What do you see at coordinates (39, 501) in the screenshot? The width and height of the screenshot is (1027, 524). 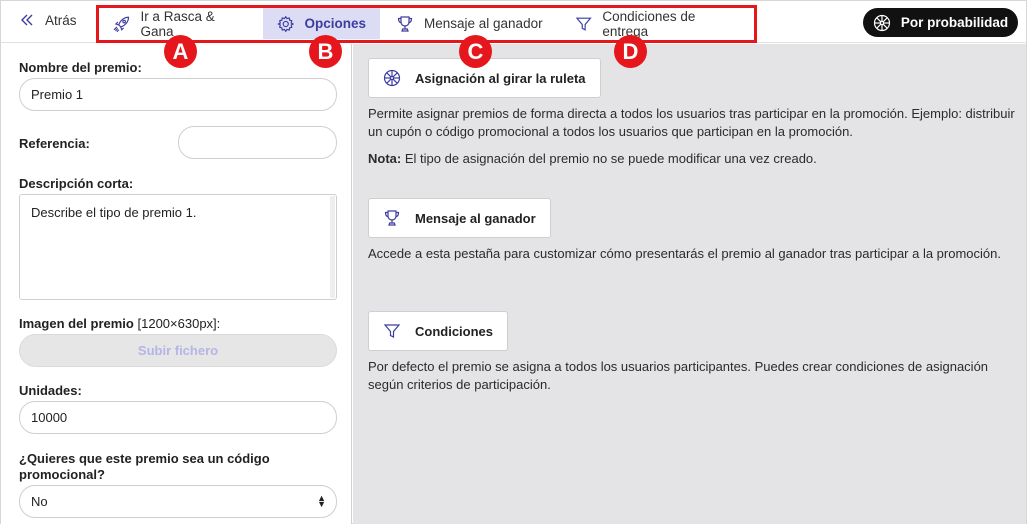 I see `promo-code-value: No` at bounding box center [39, 501].